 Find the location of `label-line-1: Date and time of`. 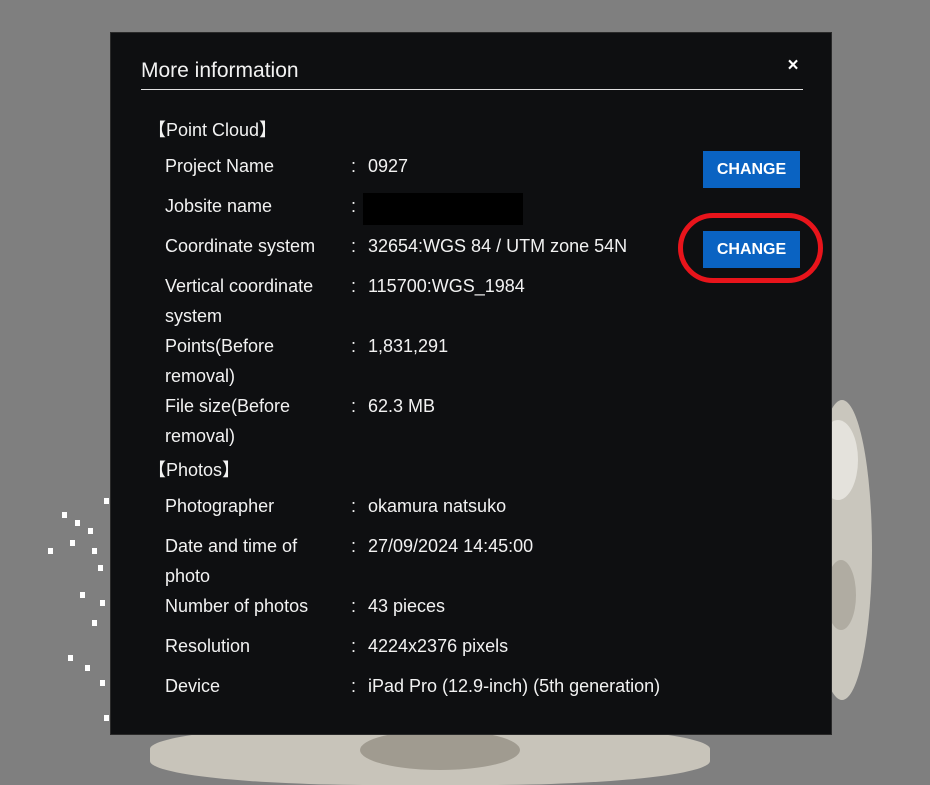

label-line-1: Date and time of is located at coordinates (231, 546).